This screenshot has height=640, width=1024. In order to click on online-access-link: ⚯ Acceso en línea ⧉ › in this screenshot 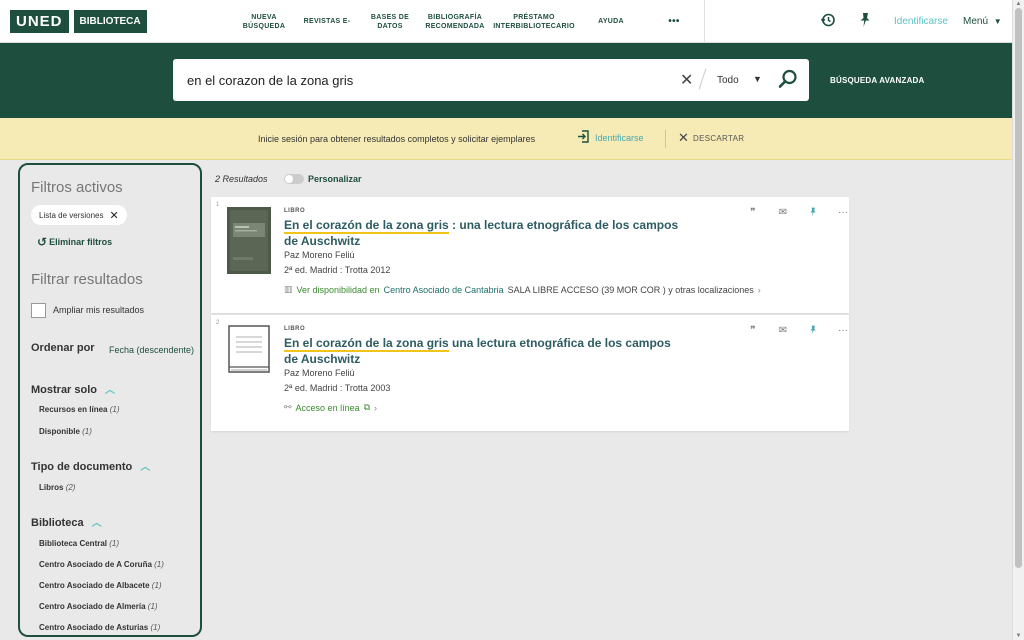, I will do `click(330, 407)`.